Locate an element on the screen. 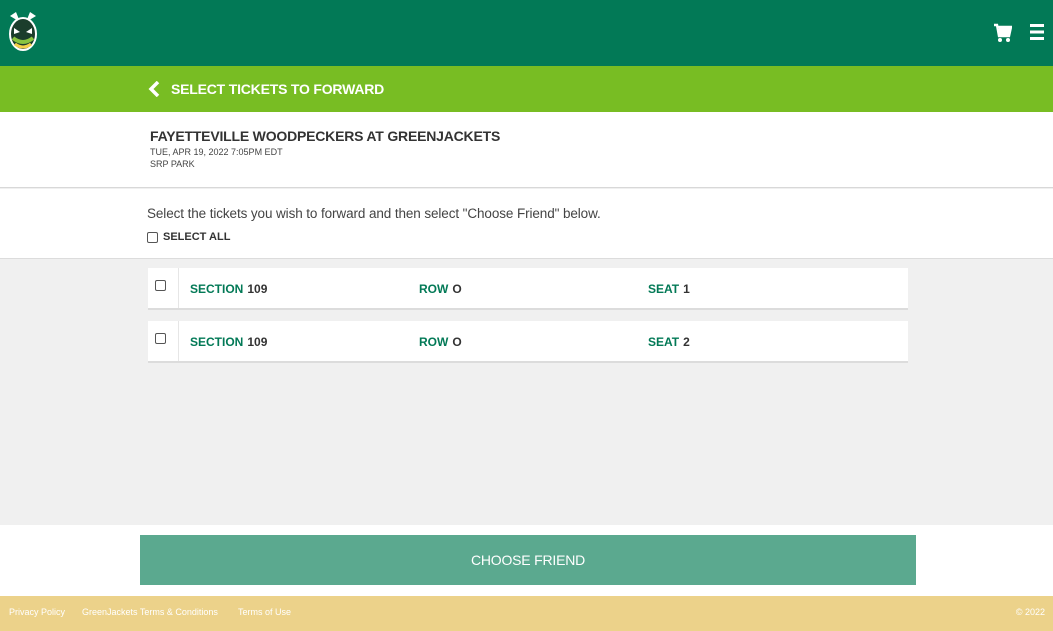  event-title: FAYETTEVILLE WOODPECKERS AT GREENJACKETS is located at coordinates (325, 136).